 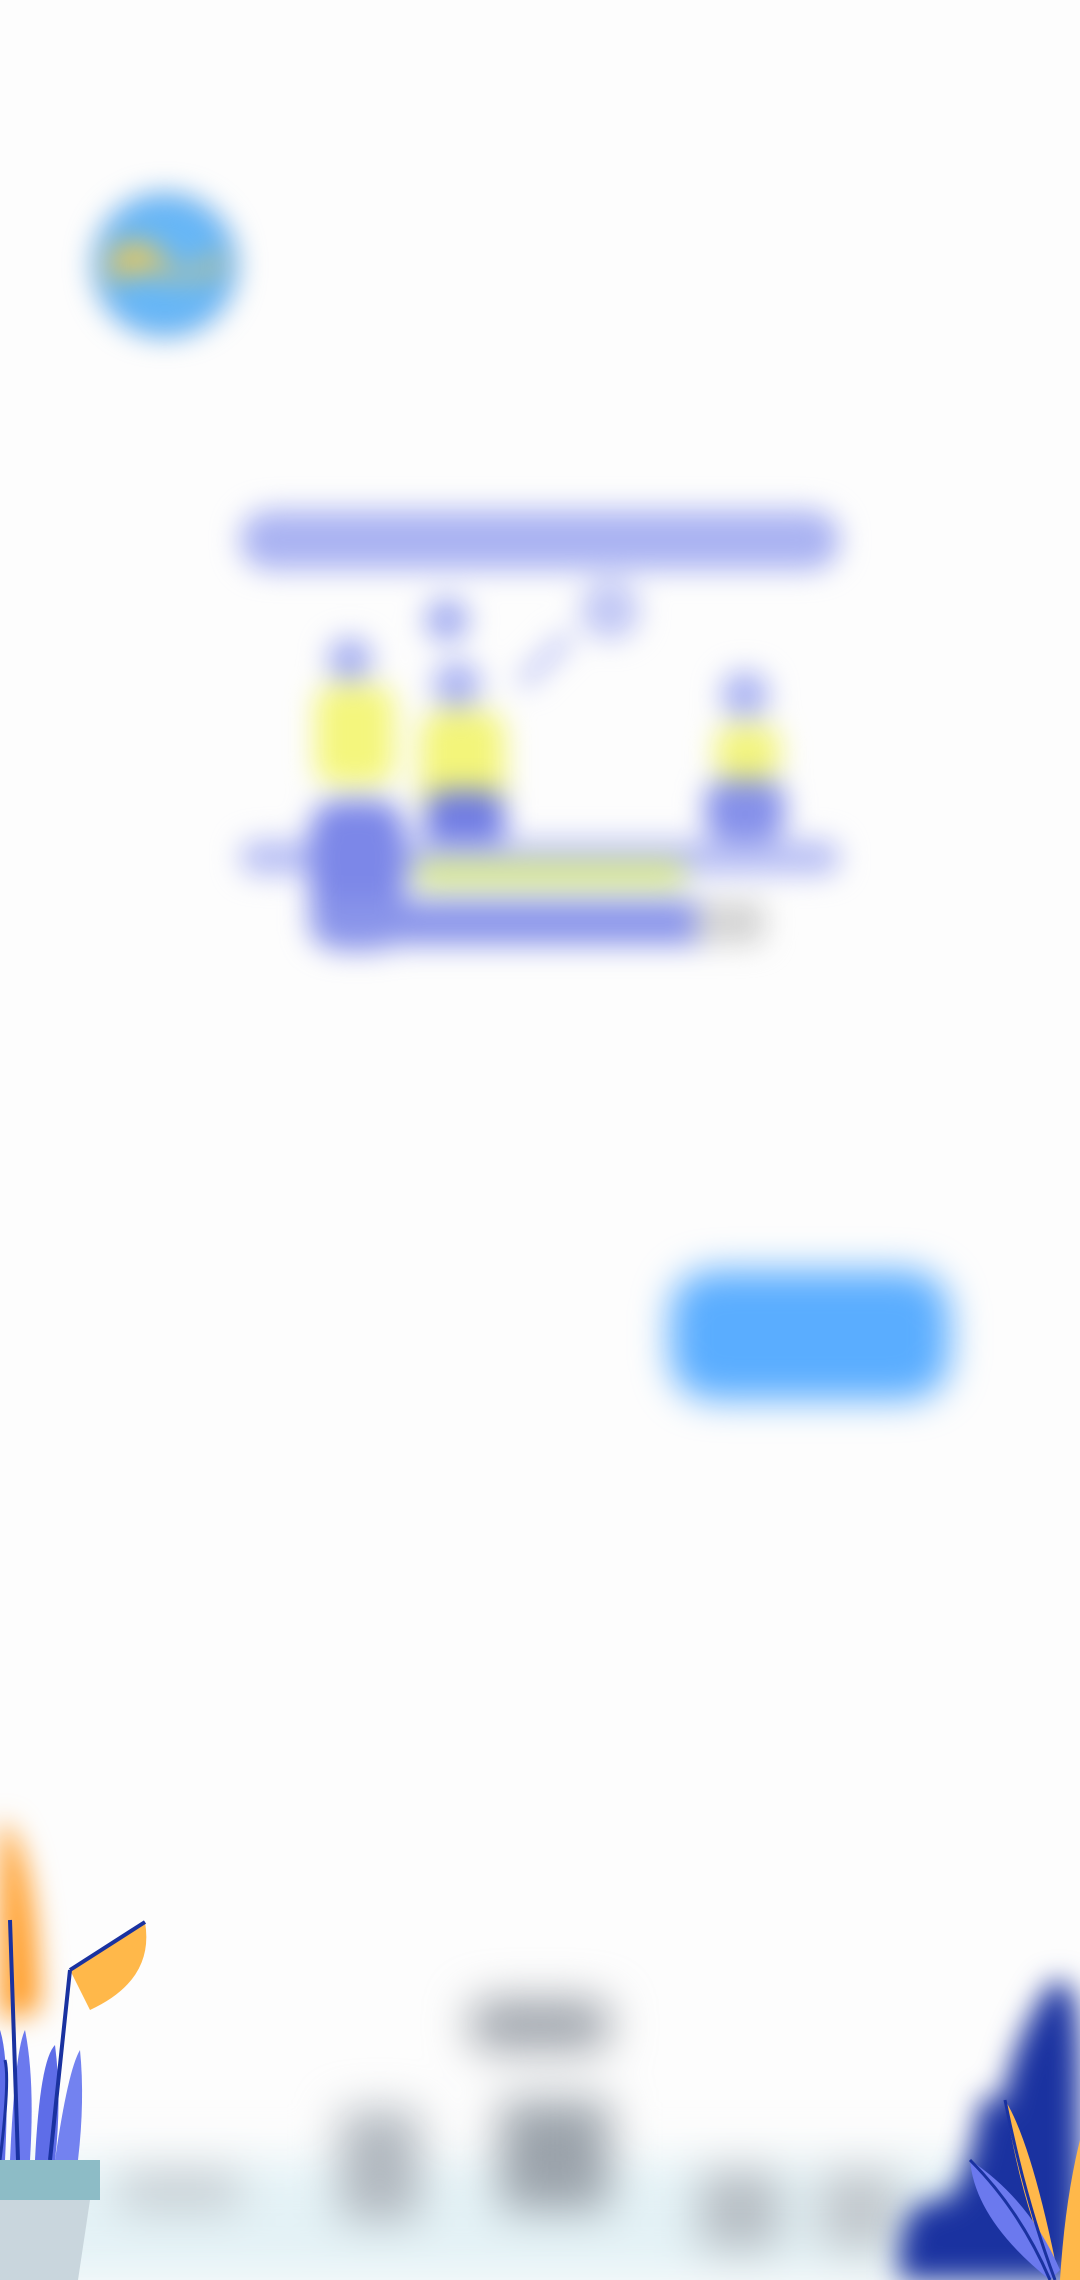 What do you see at coordinates (340, 1335) in the screenshot?
I see `secondary-link` at bounding box center [340, 1335].